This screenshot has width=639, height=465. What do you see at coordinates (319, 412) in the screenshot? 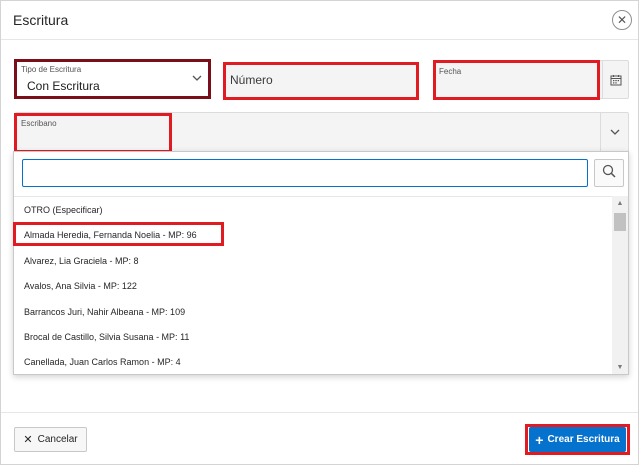
I see `footer-divider` at bounding box center [319, 412].